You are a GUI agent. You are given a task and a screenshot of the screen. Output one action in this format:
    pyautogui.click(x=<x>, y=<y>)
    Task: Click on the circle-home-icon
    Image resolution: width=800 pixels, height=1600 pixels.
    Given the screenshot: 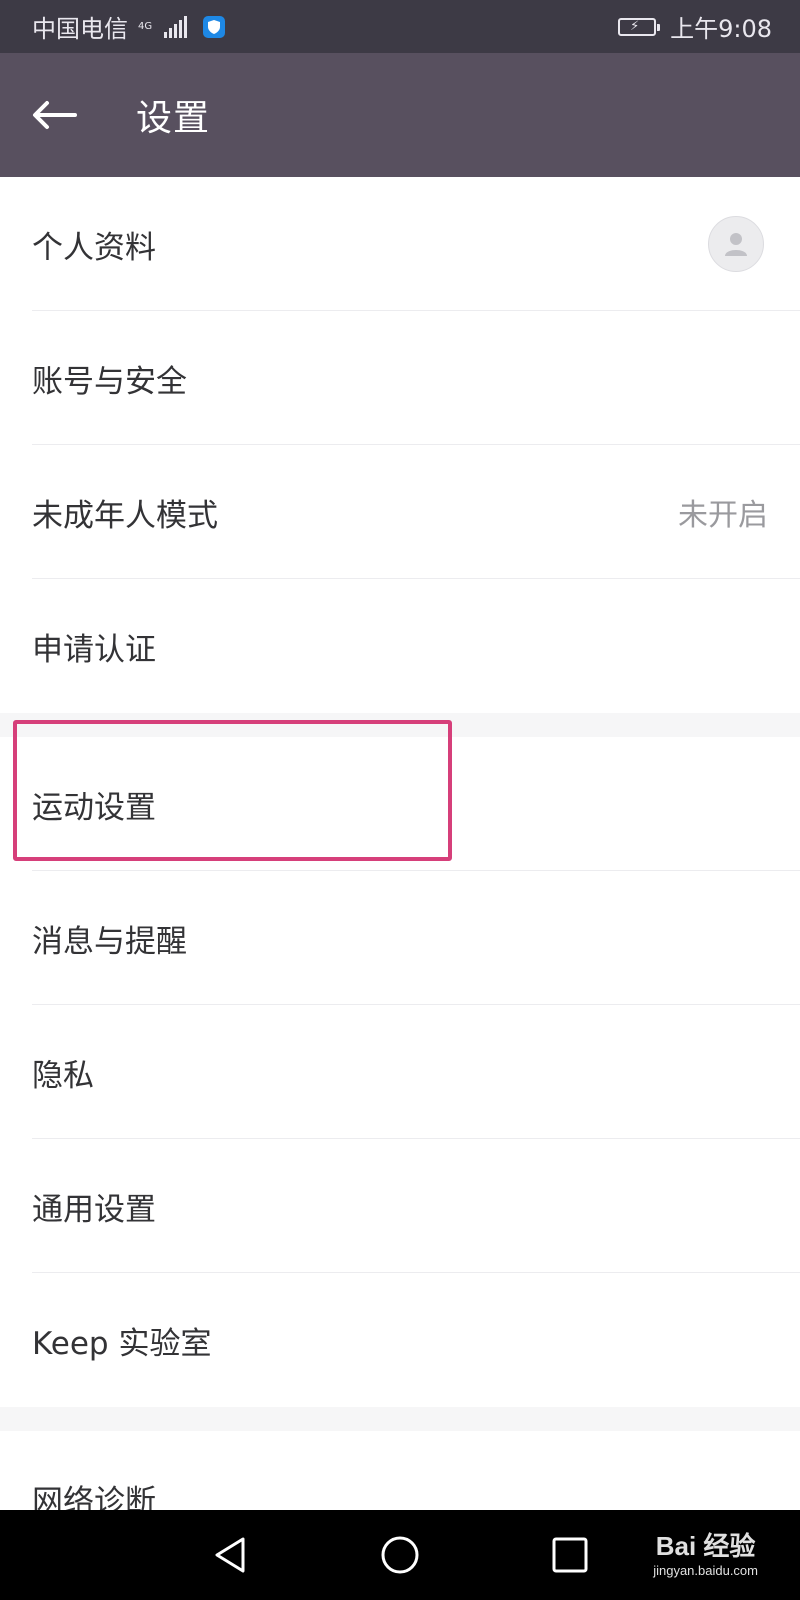 What is the action you would take?
    pyautogui.click(x=400, y=1555)
    